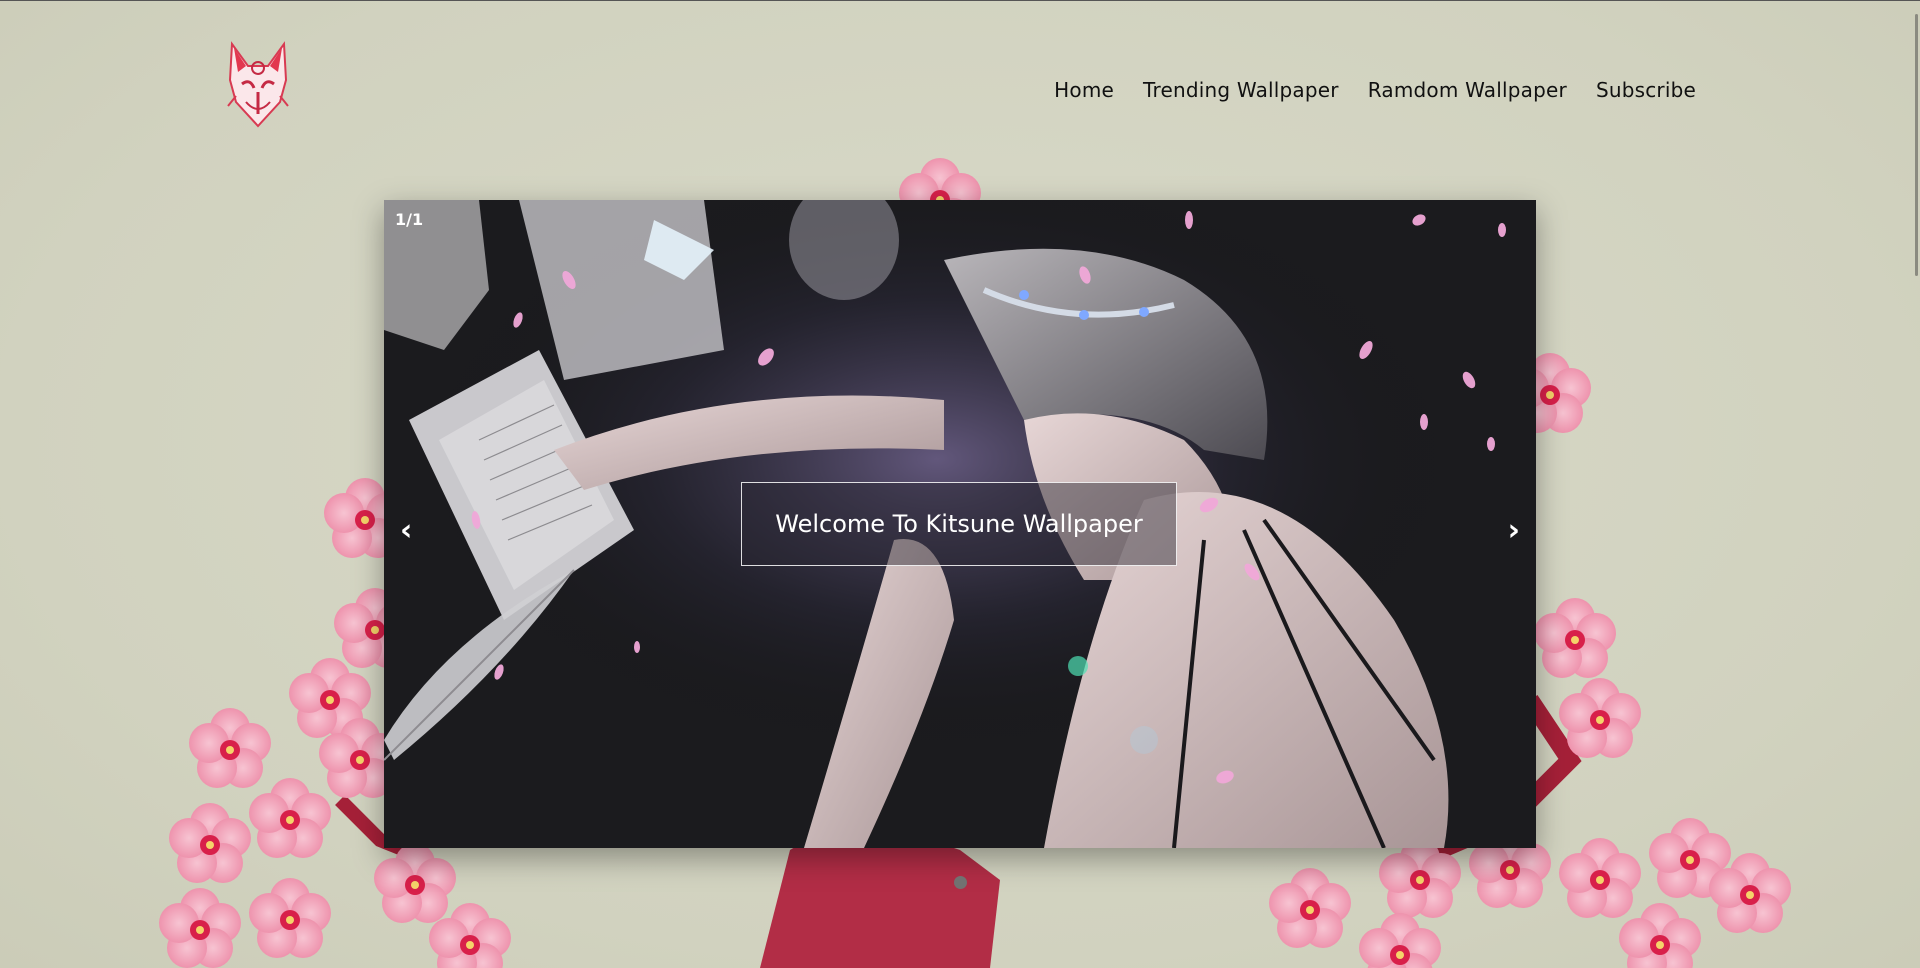 The width and height of the screenshot is (1920, 968). I want to click on page-scrollbar, so click(1914, 484).